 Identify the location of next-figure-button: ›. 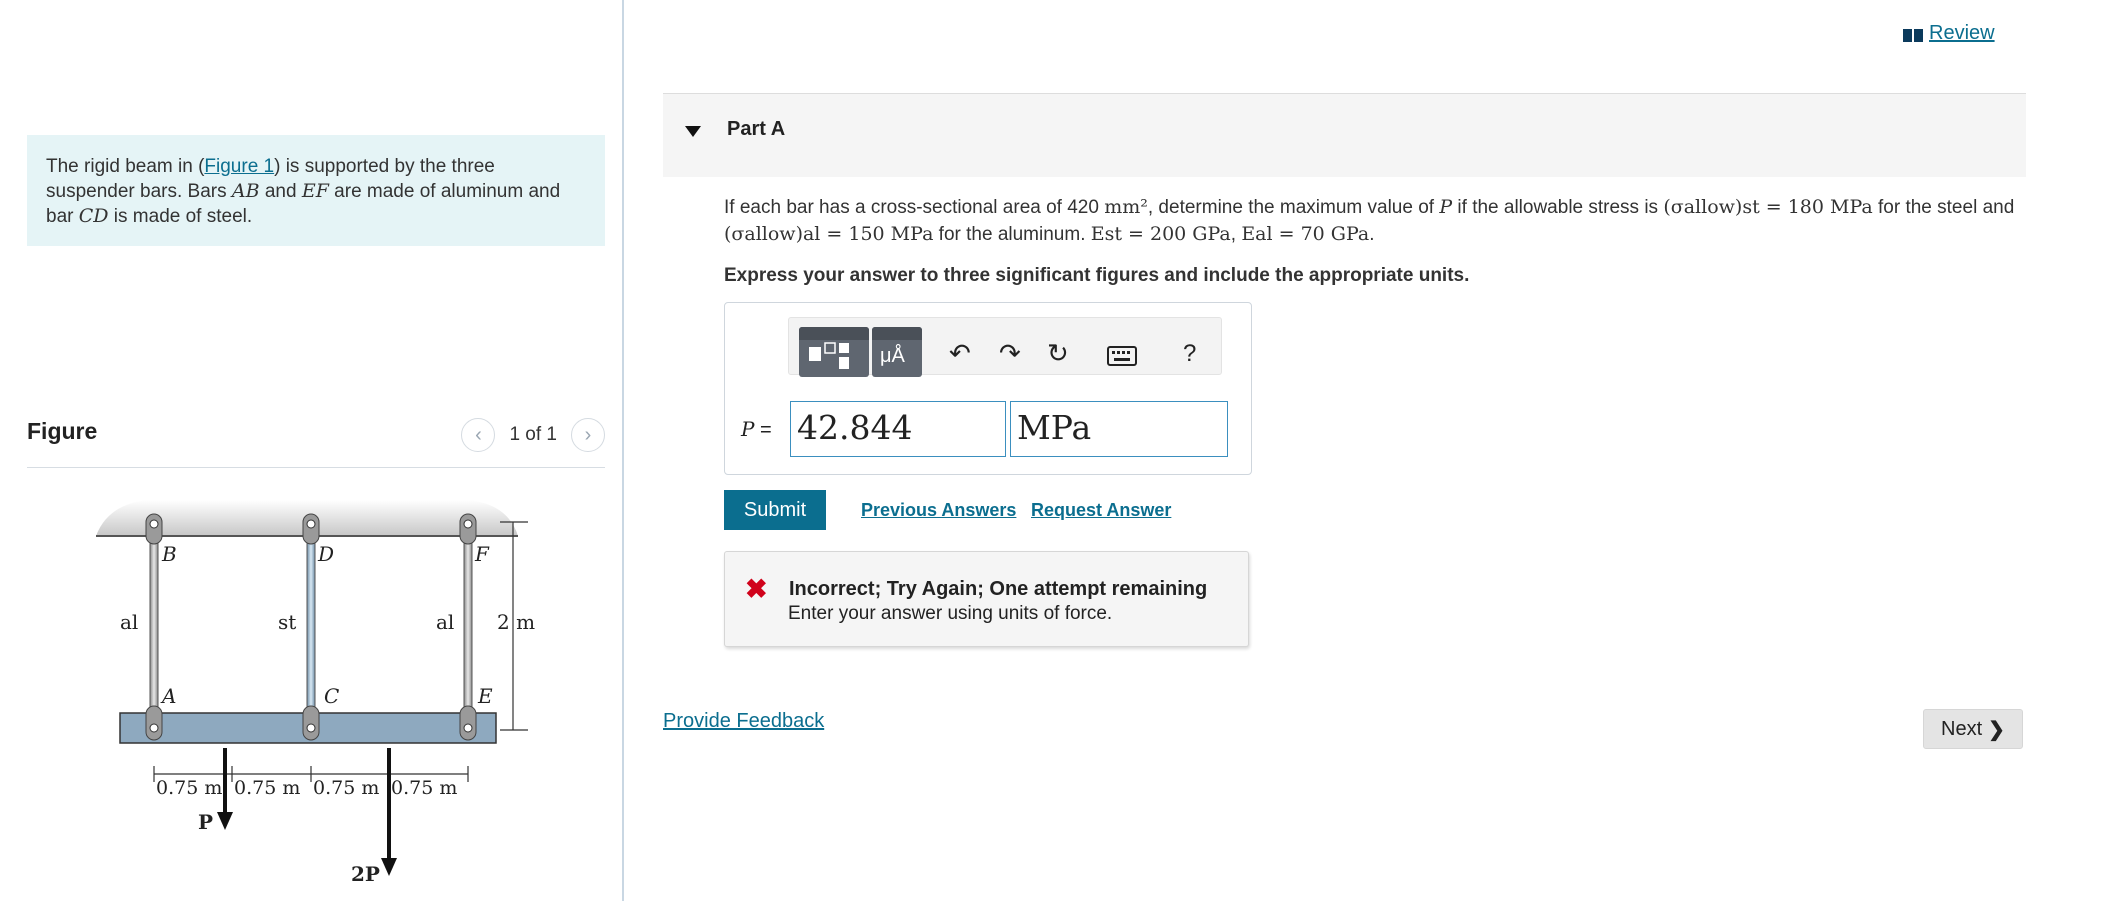
(588, 435).